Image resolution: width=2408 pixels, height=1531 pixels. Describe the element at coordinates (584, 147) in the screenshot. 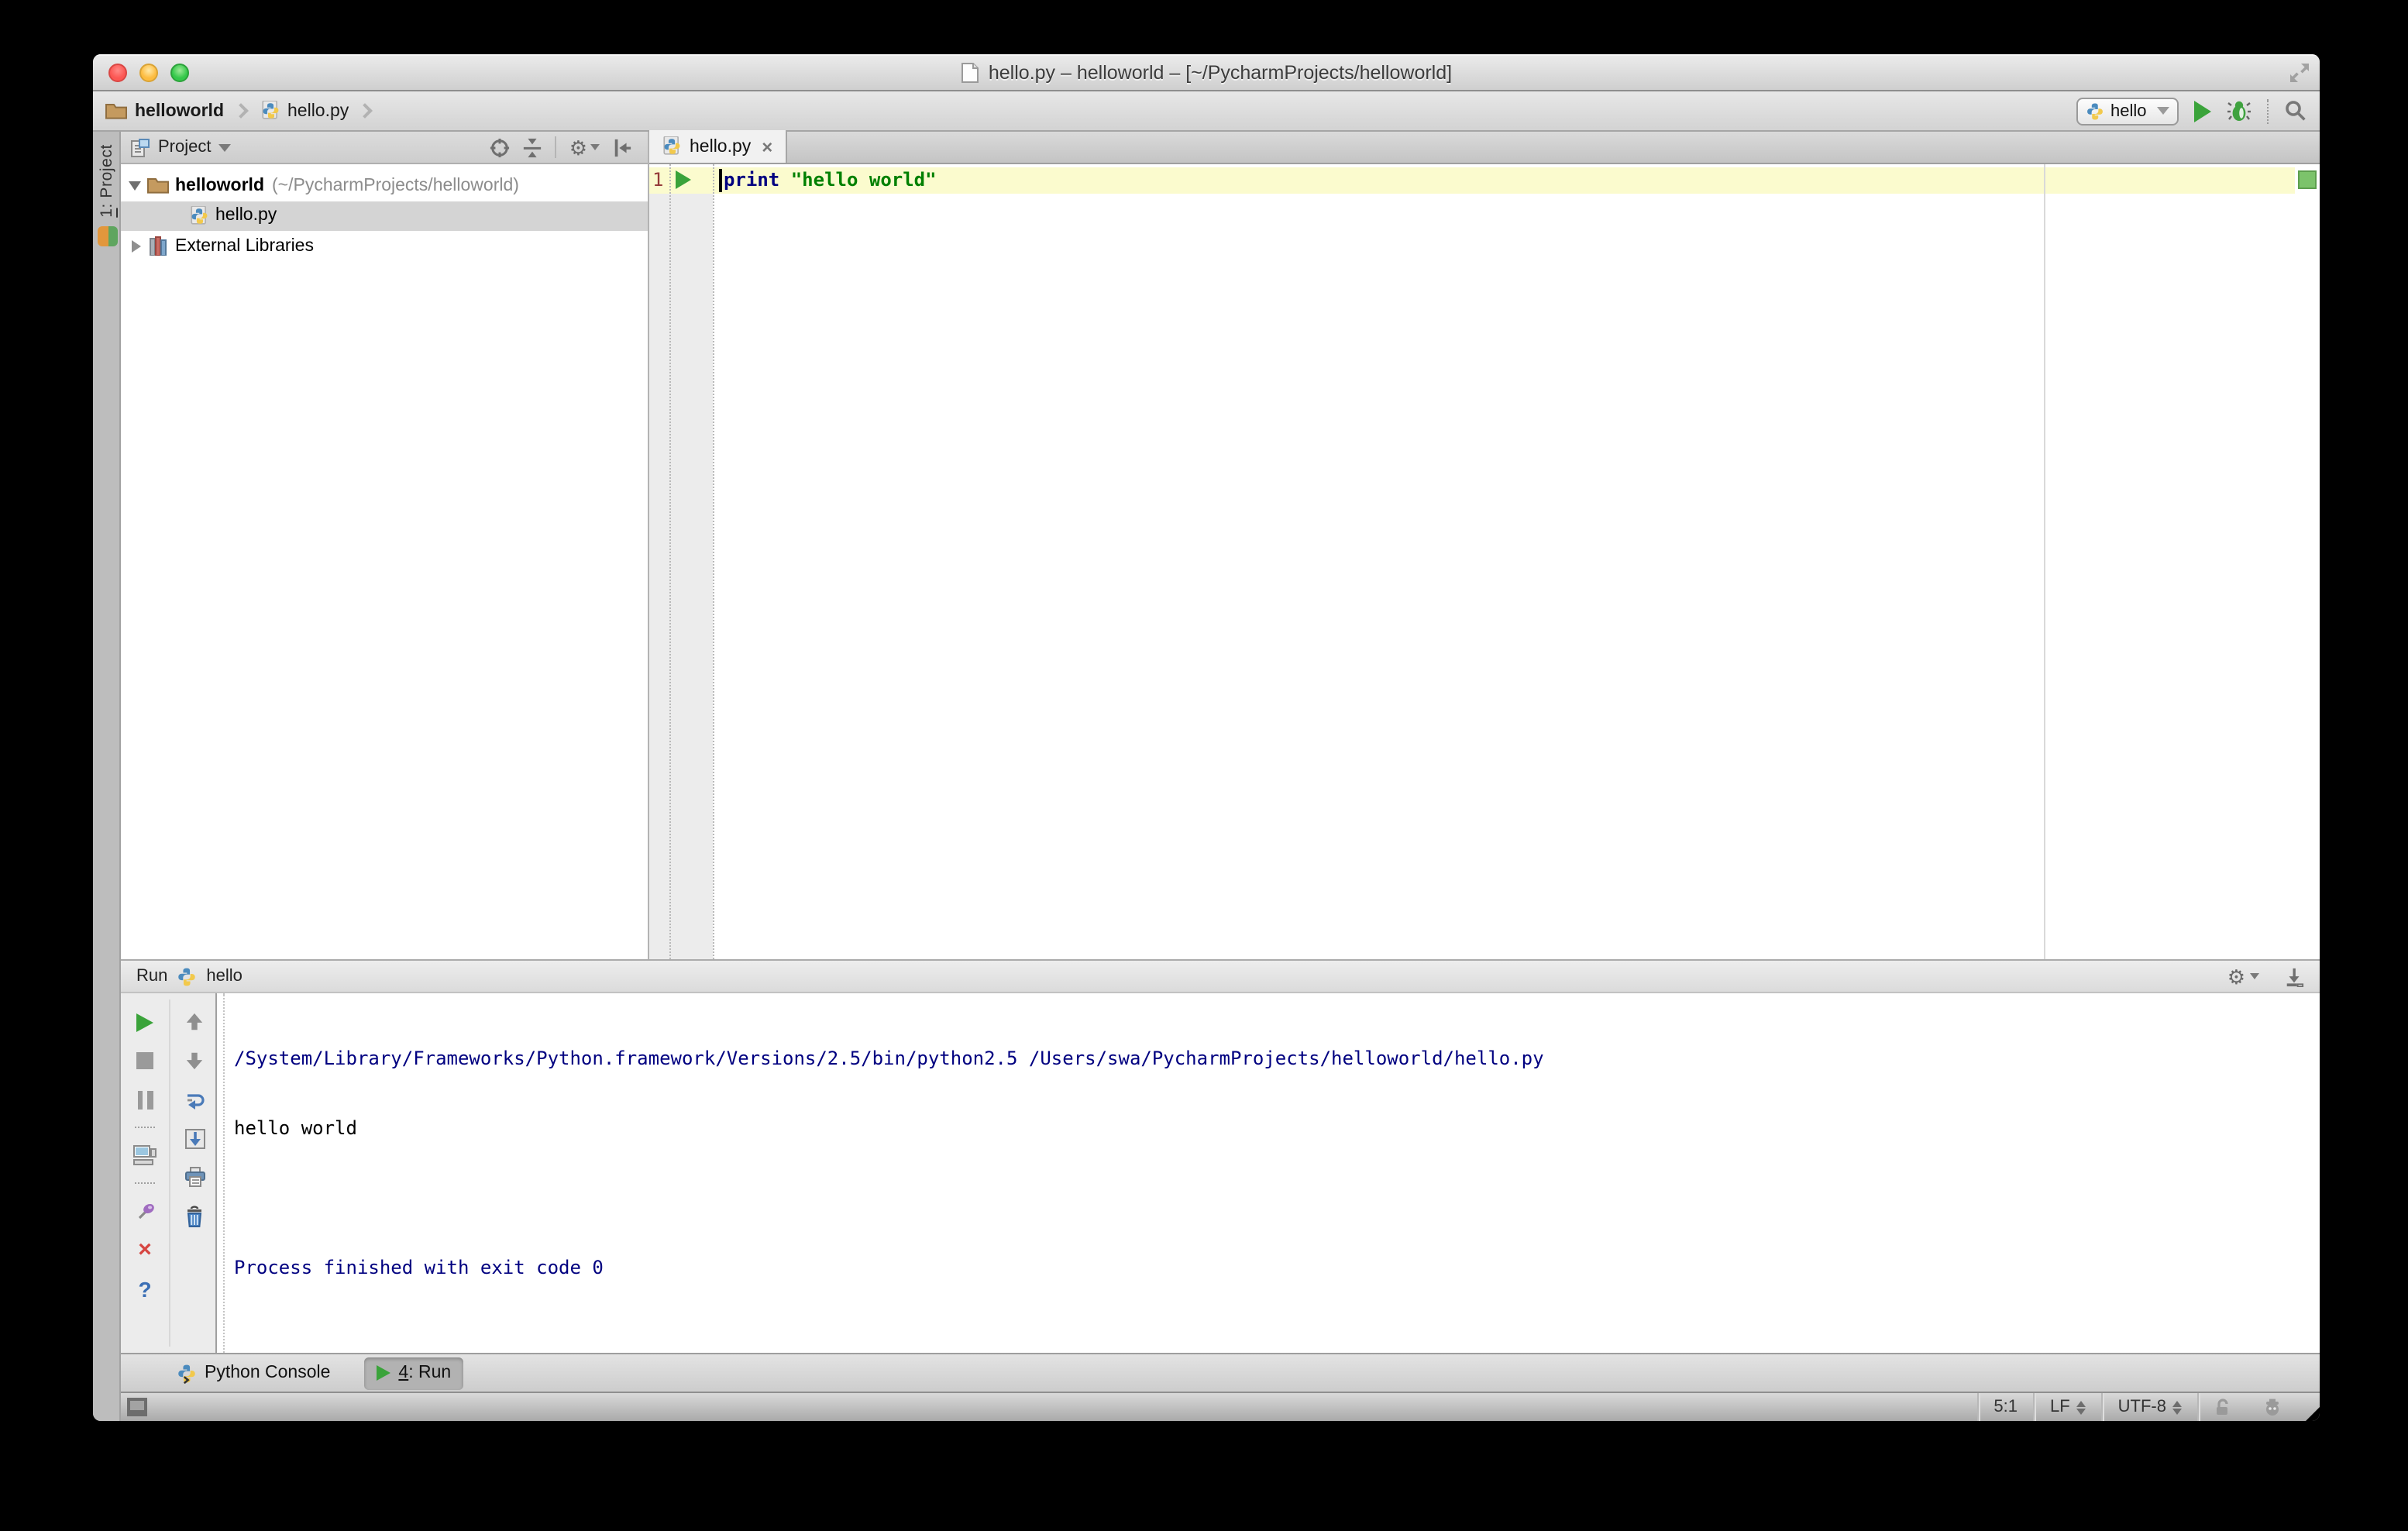

I see `panel-settings-button: ⚙` at that location.